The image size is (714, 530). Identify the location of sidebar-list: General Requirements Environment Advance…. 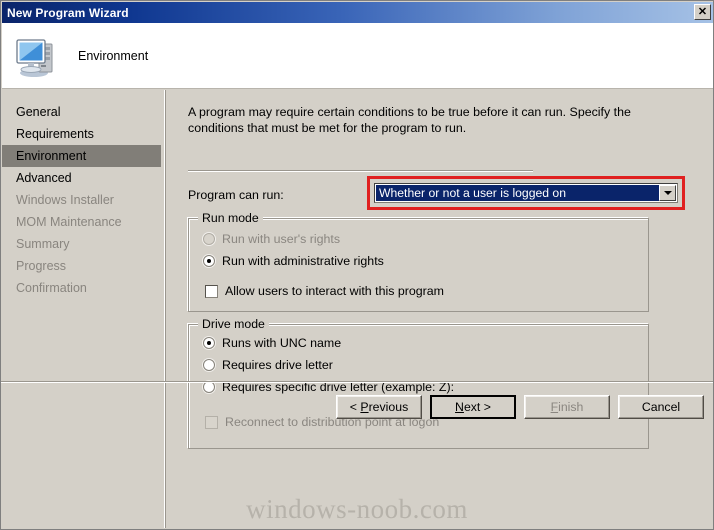
(83, 200).